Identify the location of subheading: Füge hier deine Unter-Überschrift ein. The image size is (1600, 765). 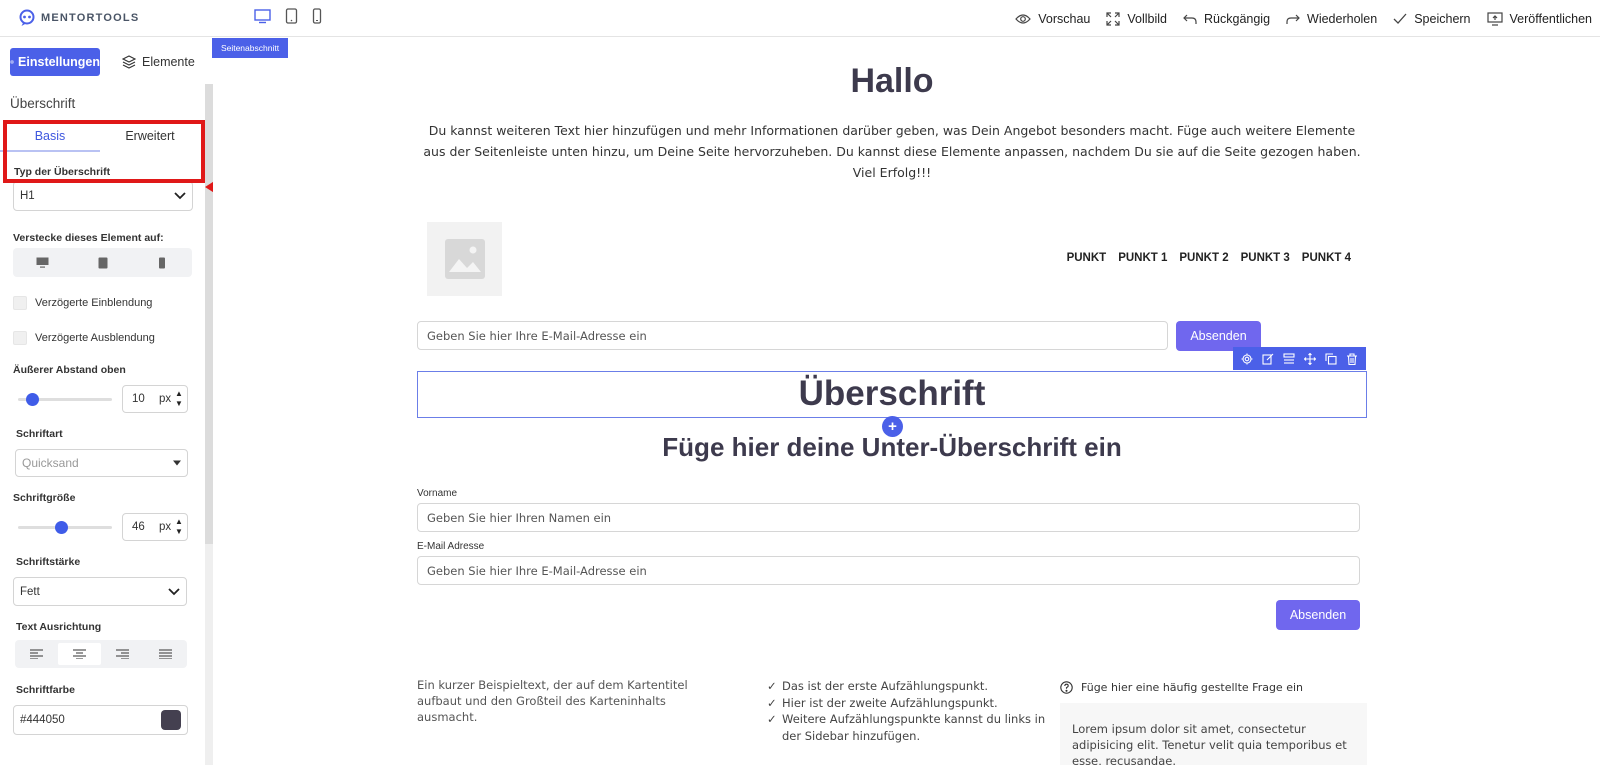
(892, 447).